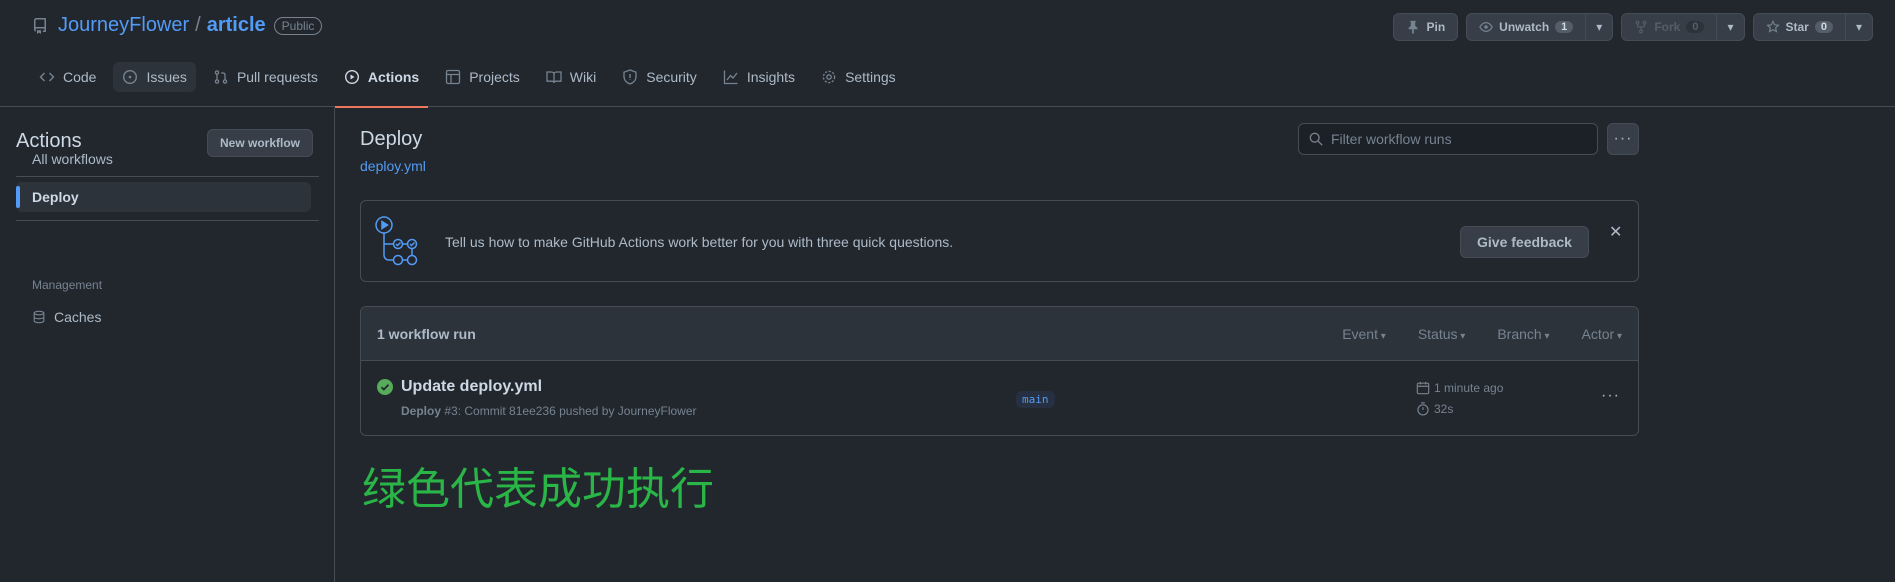  I want to click on fork-label: Fork, so click(1667, 27).